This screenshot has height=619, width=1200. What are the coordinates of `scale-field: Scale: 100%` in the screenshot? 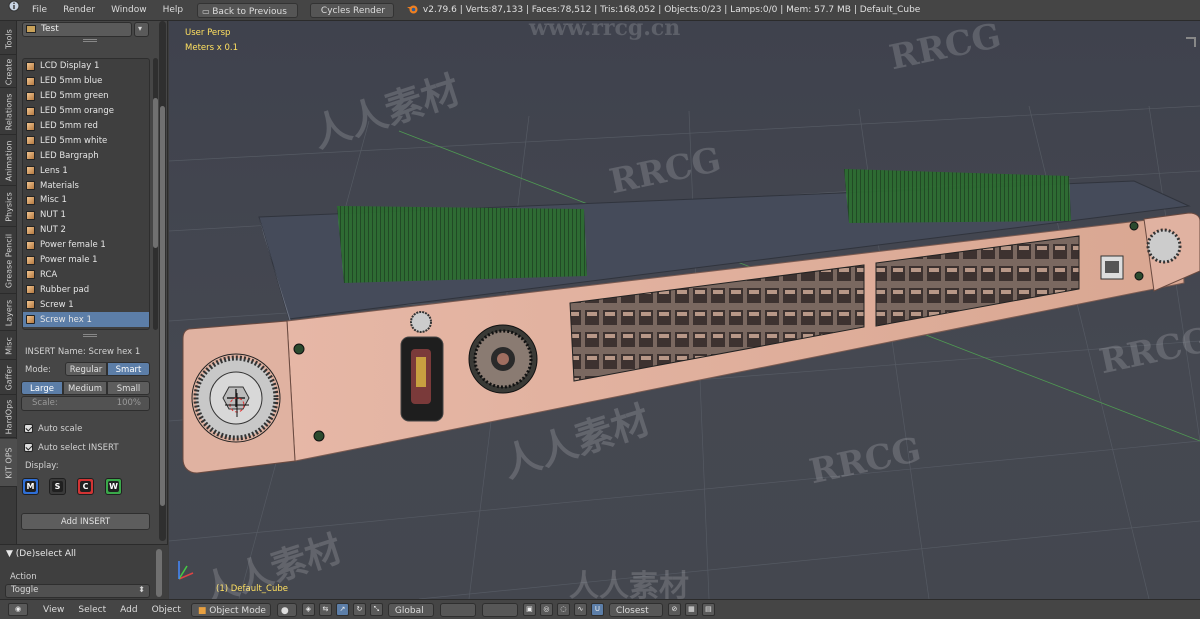 It's located at (85, 403).